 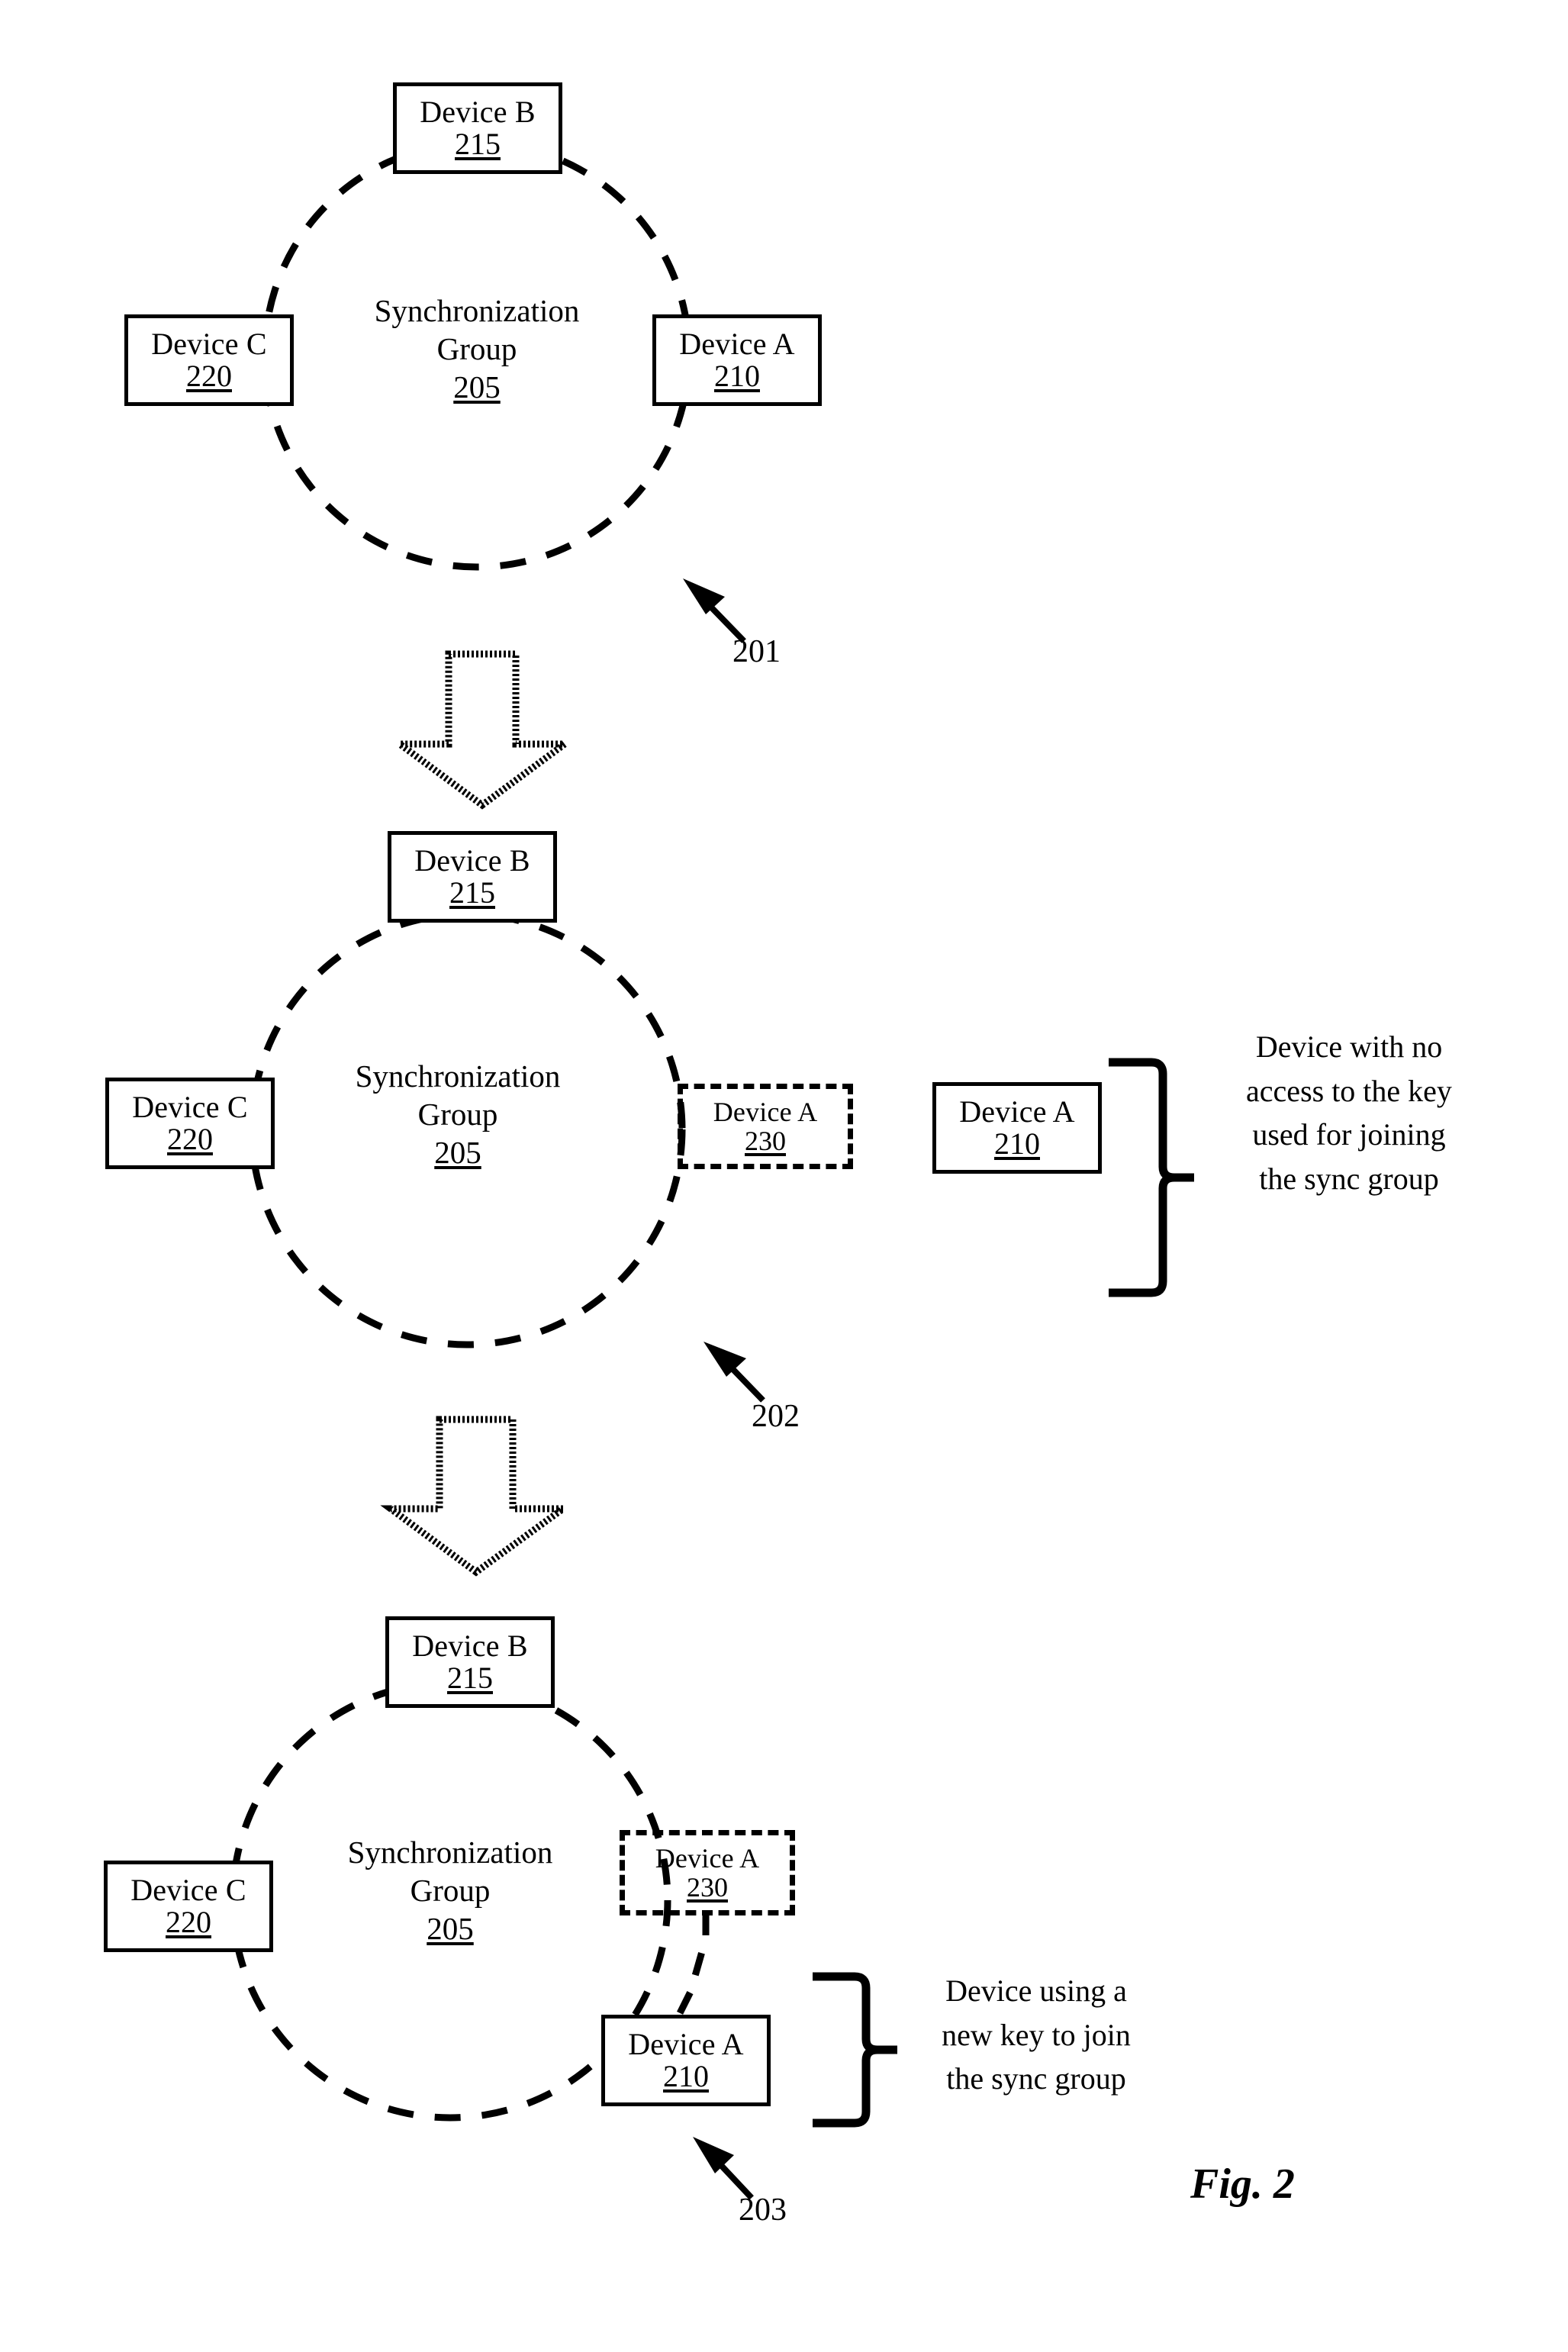 I want to click on annotation-line-2: access to the key, so click(x=1349, y=1090).